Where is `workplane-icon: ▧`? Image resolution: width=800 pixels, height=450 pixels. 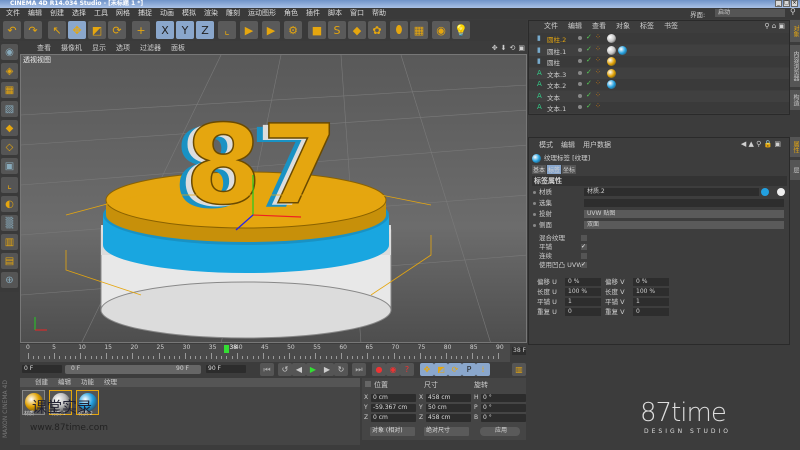
workplane-icon: ▧ is located at coordinates (9, 109).